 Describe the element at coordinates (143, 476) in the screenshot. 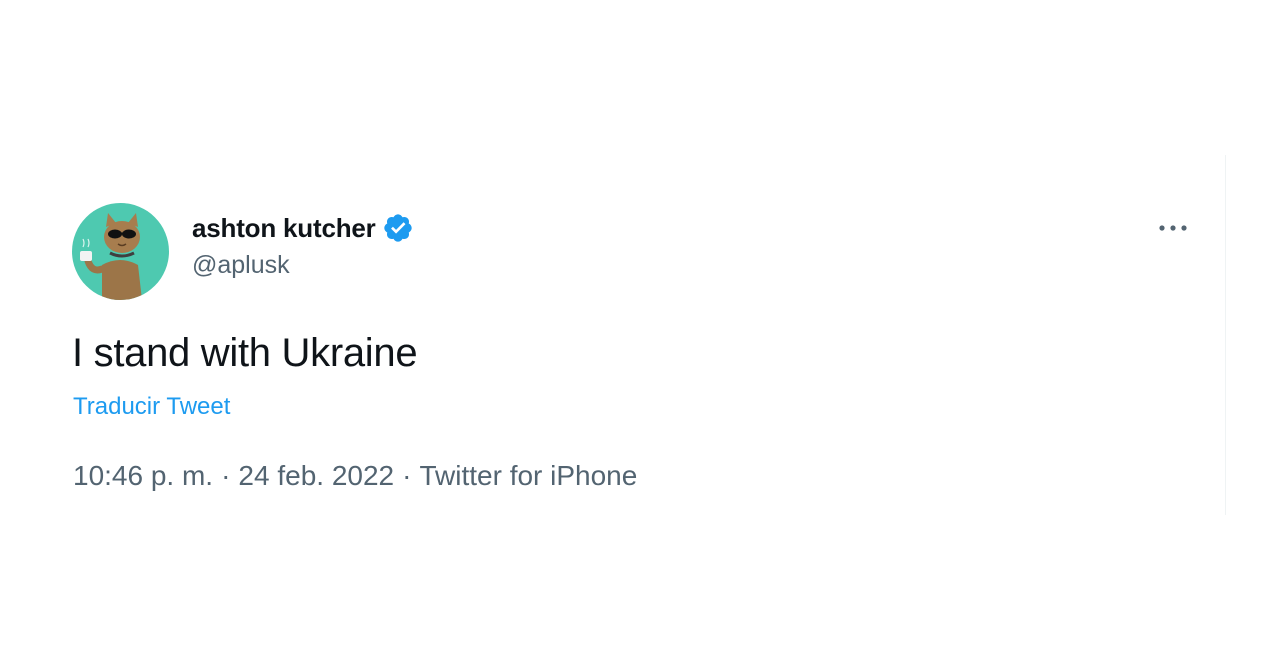

I see `tweet-time: 10:46 p. m.` at that location.